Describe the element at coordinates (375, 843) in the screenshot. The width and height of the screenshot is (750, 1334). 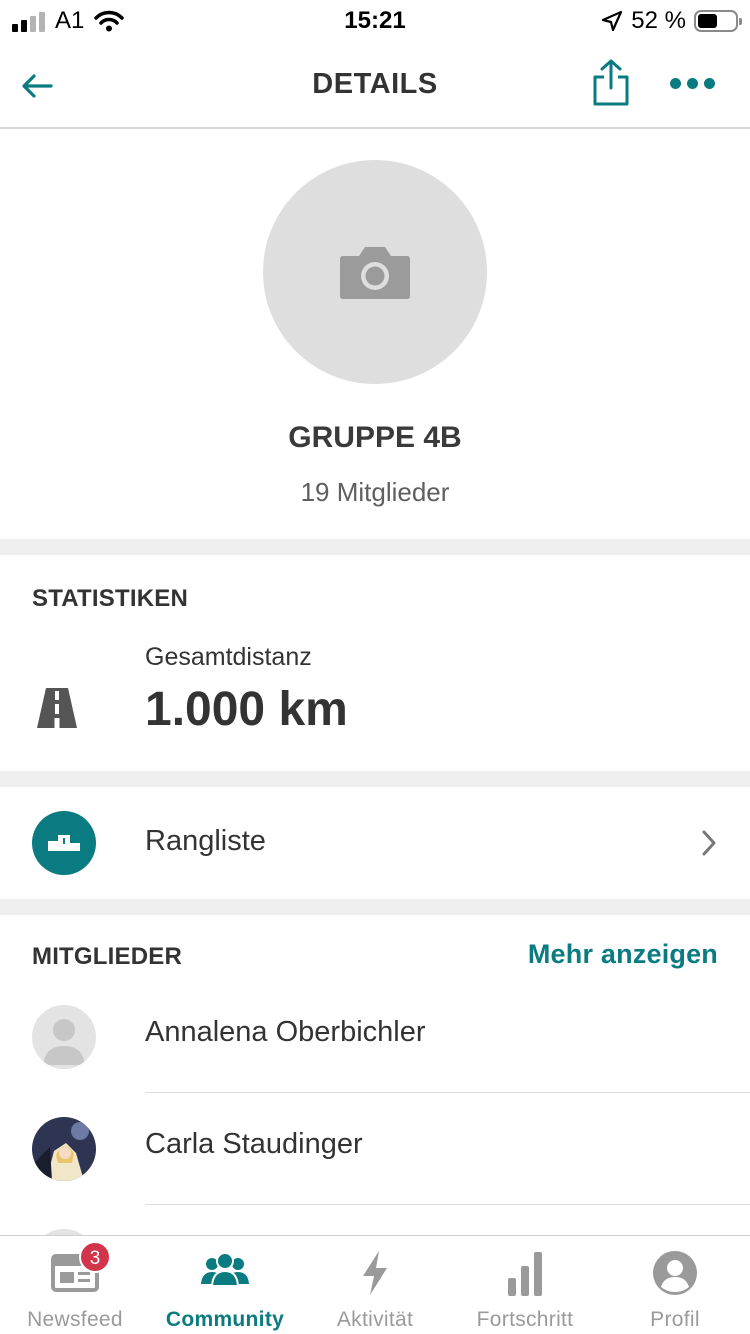
I see `leaderboard-row: Rangliste` at that location.